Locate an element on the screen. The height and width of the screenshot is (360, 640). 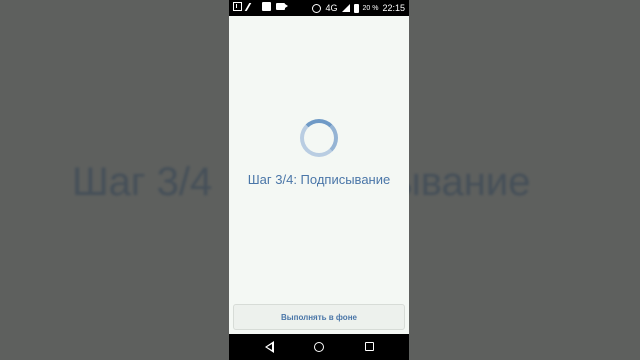
status-bar: 4G 20 % 22:15 is located at coordinates (319, 8).